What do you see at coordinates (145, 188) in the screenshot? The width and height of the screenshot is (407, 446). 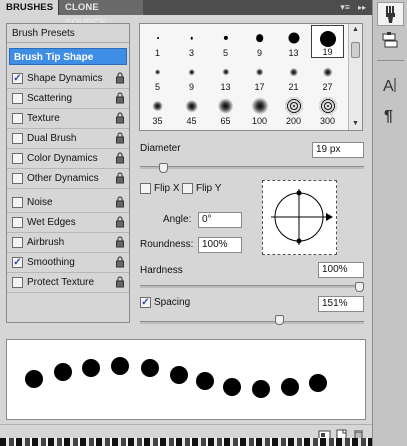 I see `flip-x-checkbox` at bounding box center [145, 188].